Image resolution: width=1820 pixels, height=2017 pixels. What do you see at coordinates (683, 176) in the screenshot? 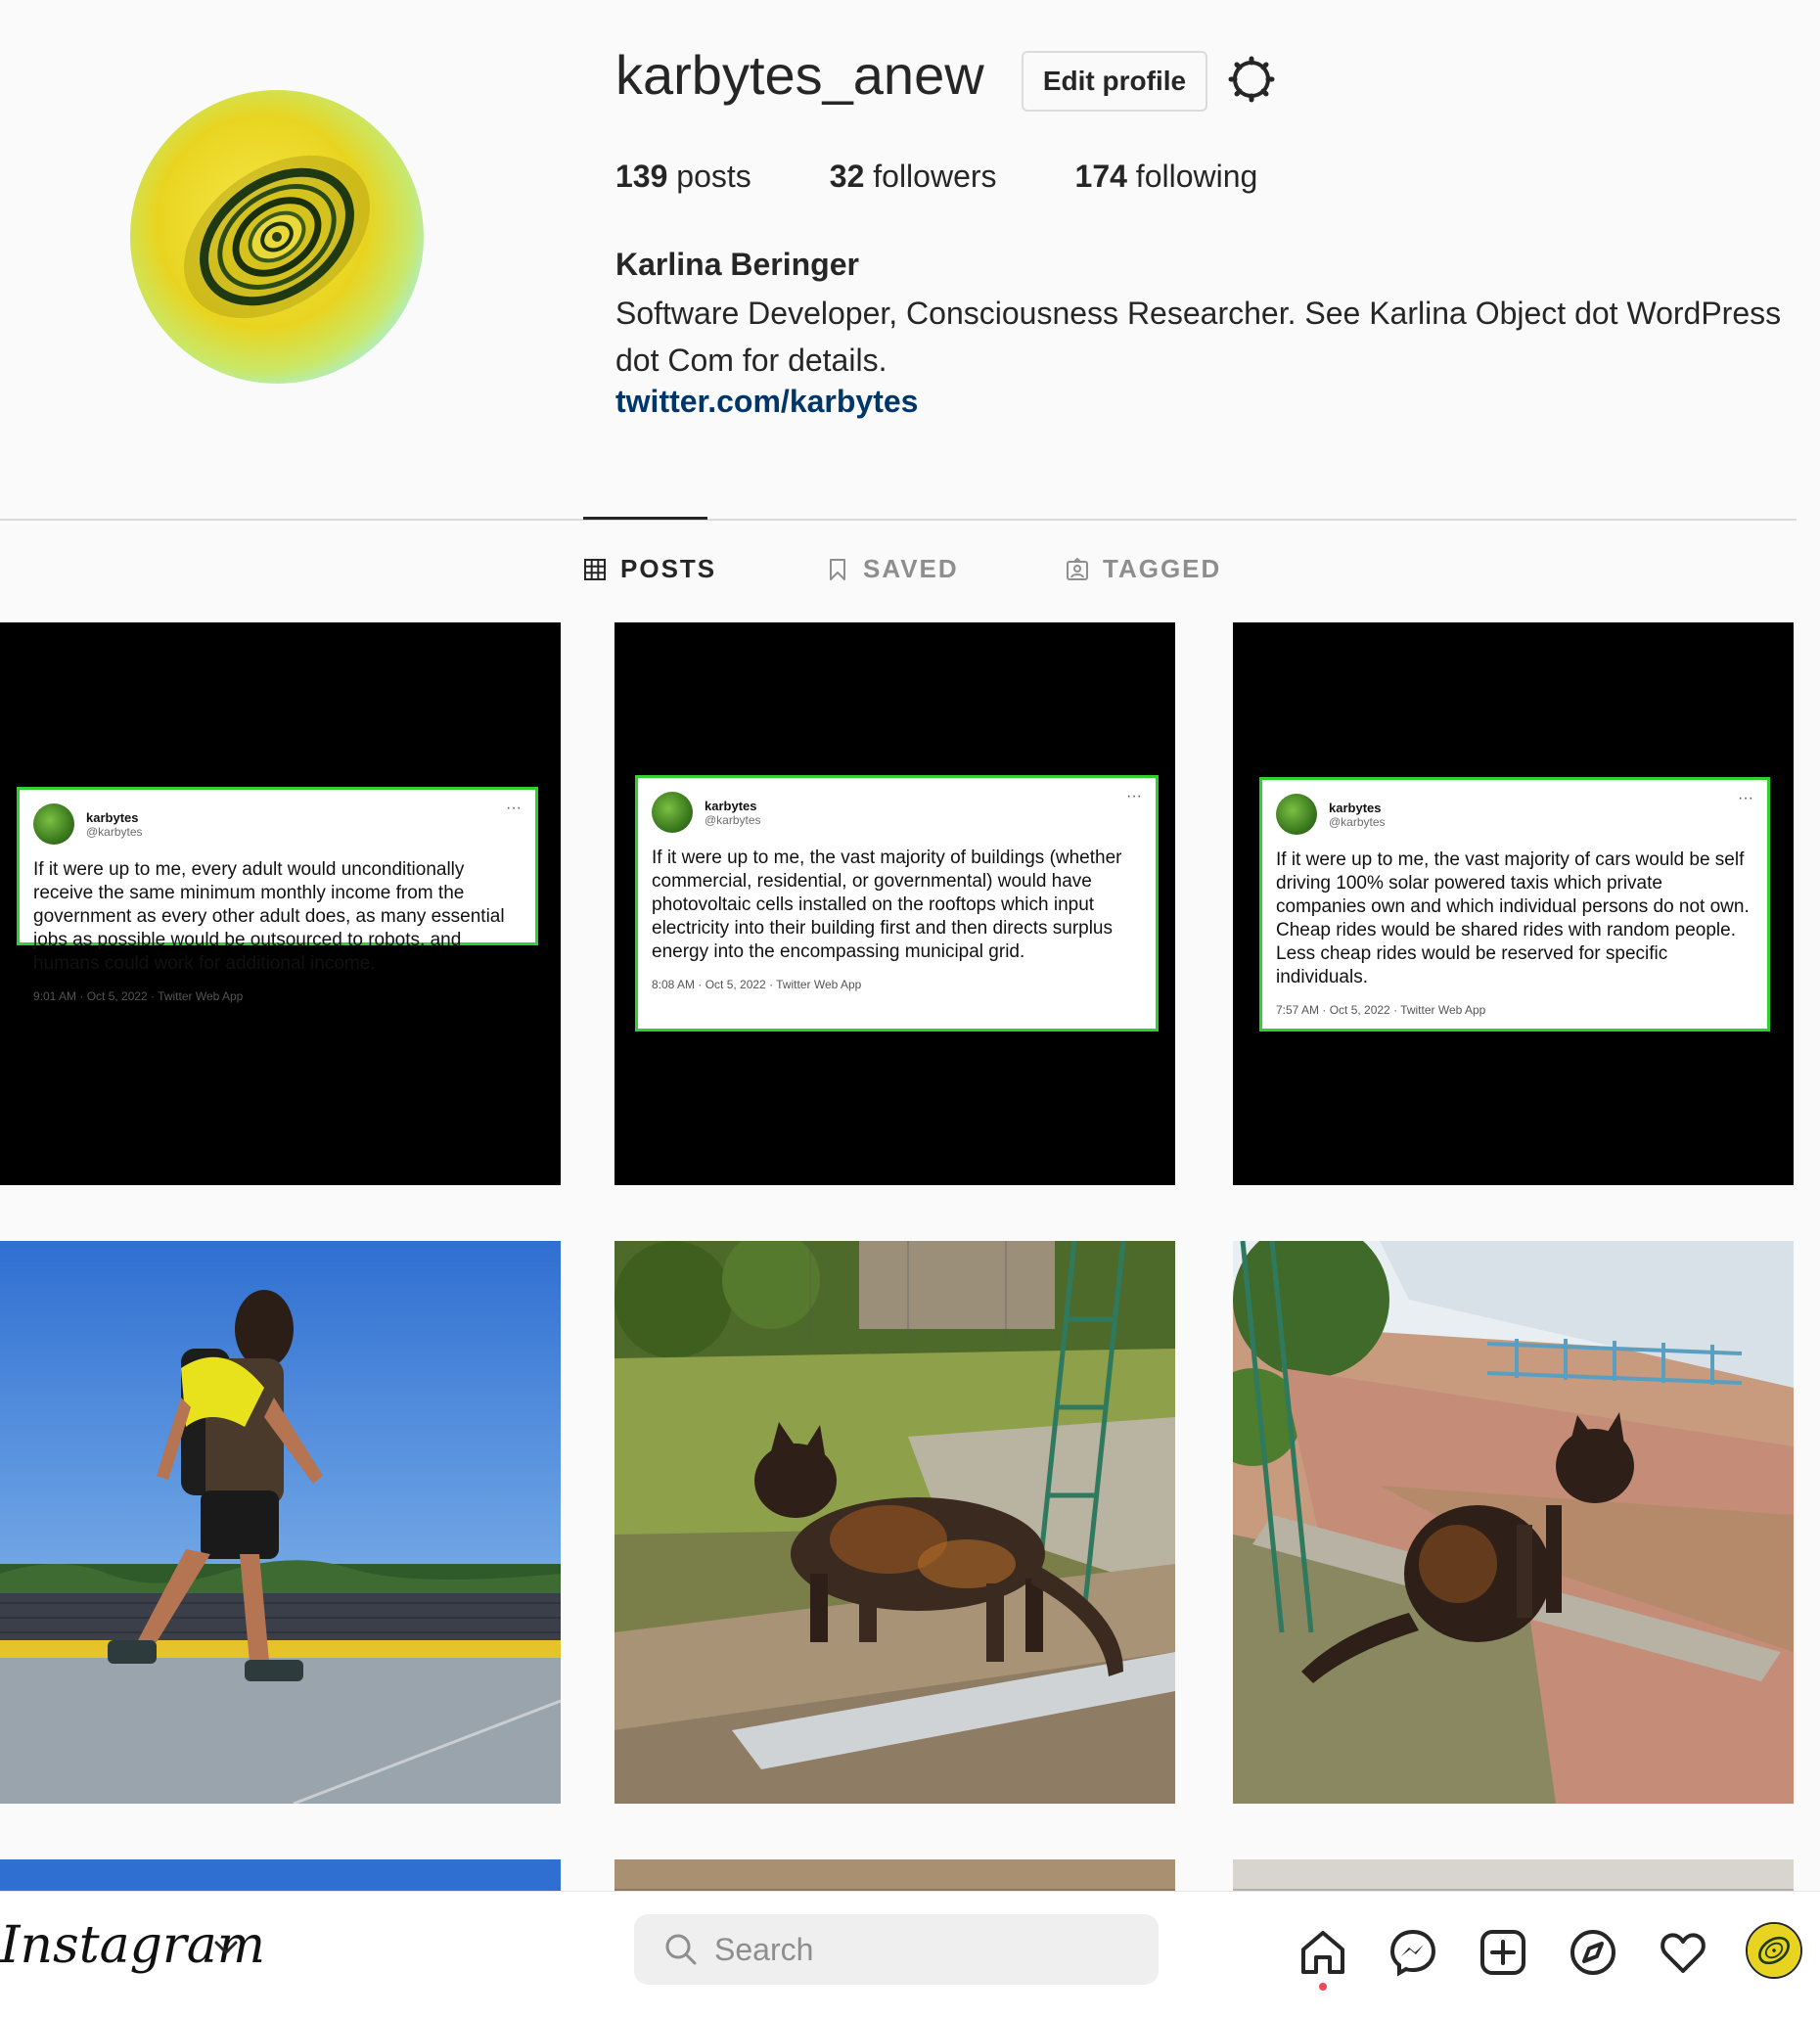
I see `posts-count: 139 posts` at bounding box center [683, 176].